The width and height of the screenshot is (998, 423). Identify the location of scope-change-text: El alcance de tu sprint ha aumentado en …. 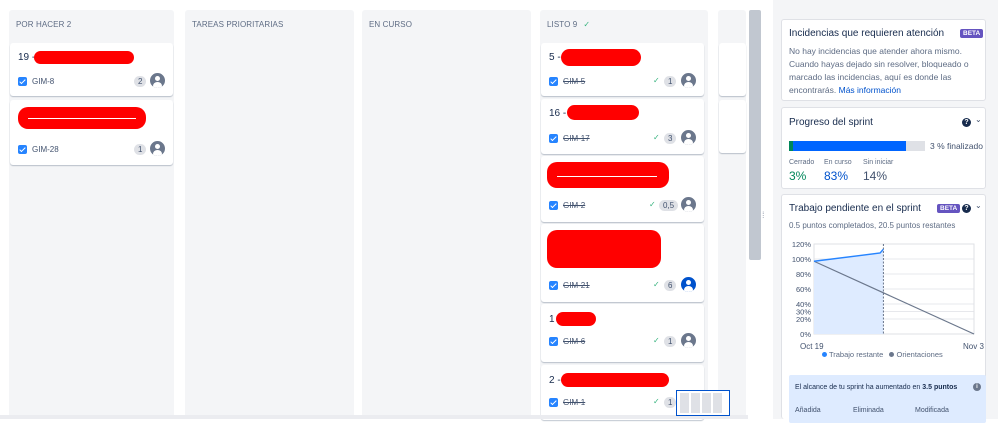
(876, 387).